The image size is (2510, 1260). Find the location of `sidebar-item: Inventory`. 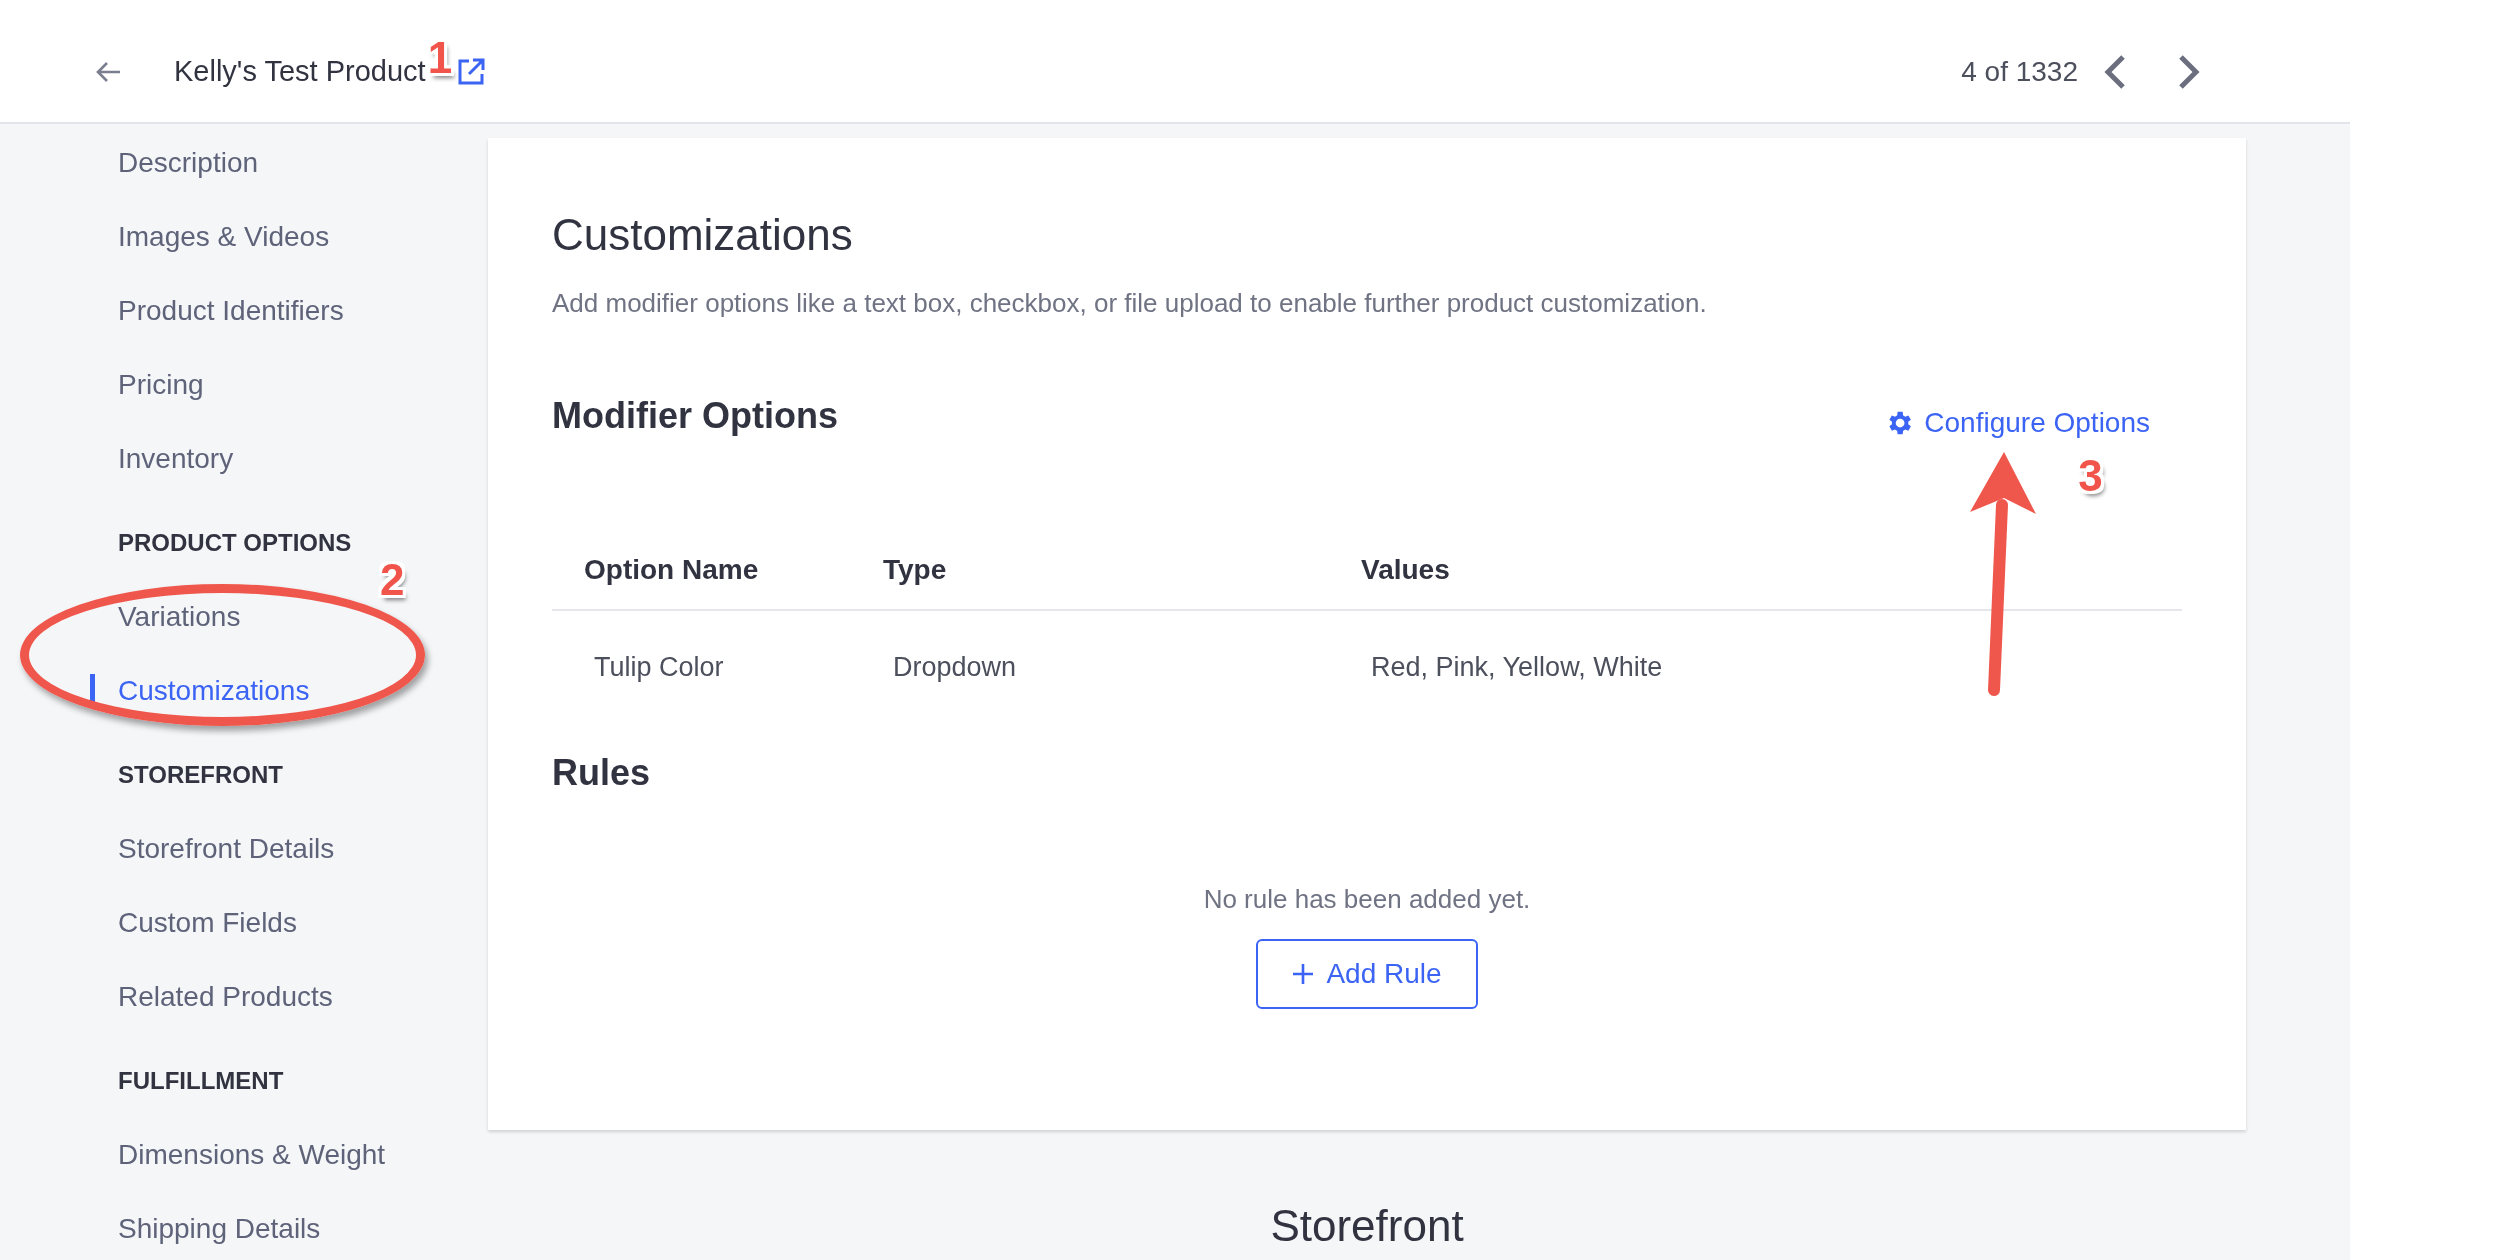

sidebar-item: Inventory is located at coordinates (244, 459).